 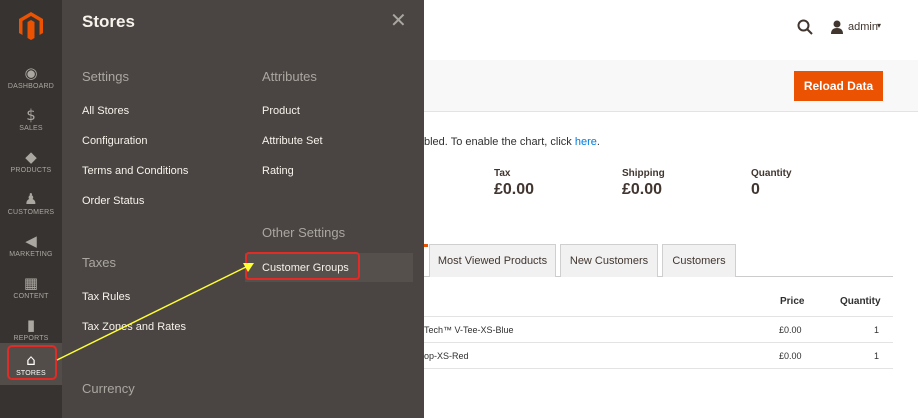 I want to click on stat-value: 0, so click(x=755, y=189).